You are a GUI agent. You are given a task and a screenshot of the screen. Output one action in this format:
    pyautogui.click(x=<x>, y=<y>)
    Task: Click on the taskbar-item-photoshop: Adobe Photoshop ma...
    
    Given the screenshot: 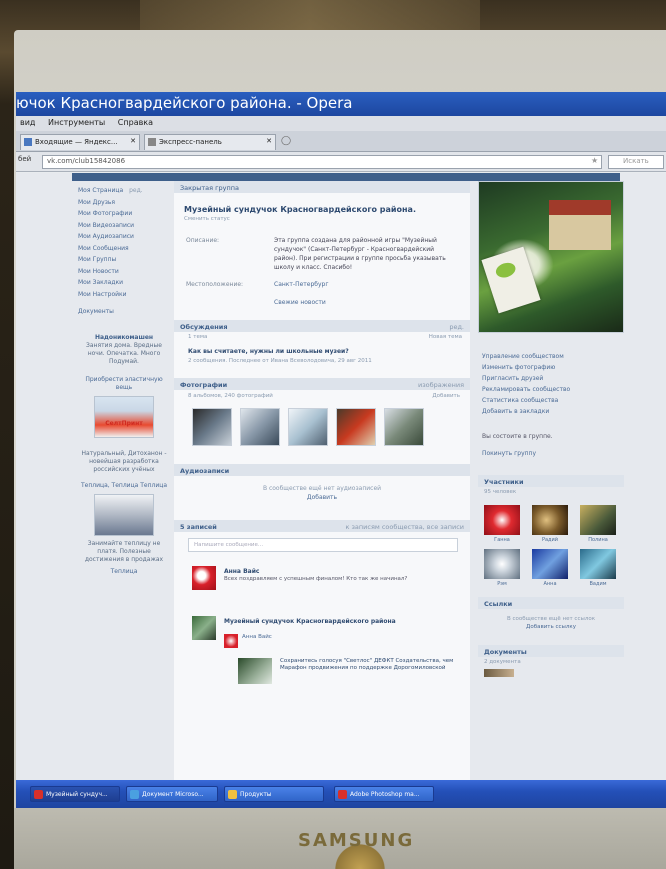 What is the action you would take?
    pyautogui.click(x=384, y=794)
    